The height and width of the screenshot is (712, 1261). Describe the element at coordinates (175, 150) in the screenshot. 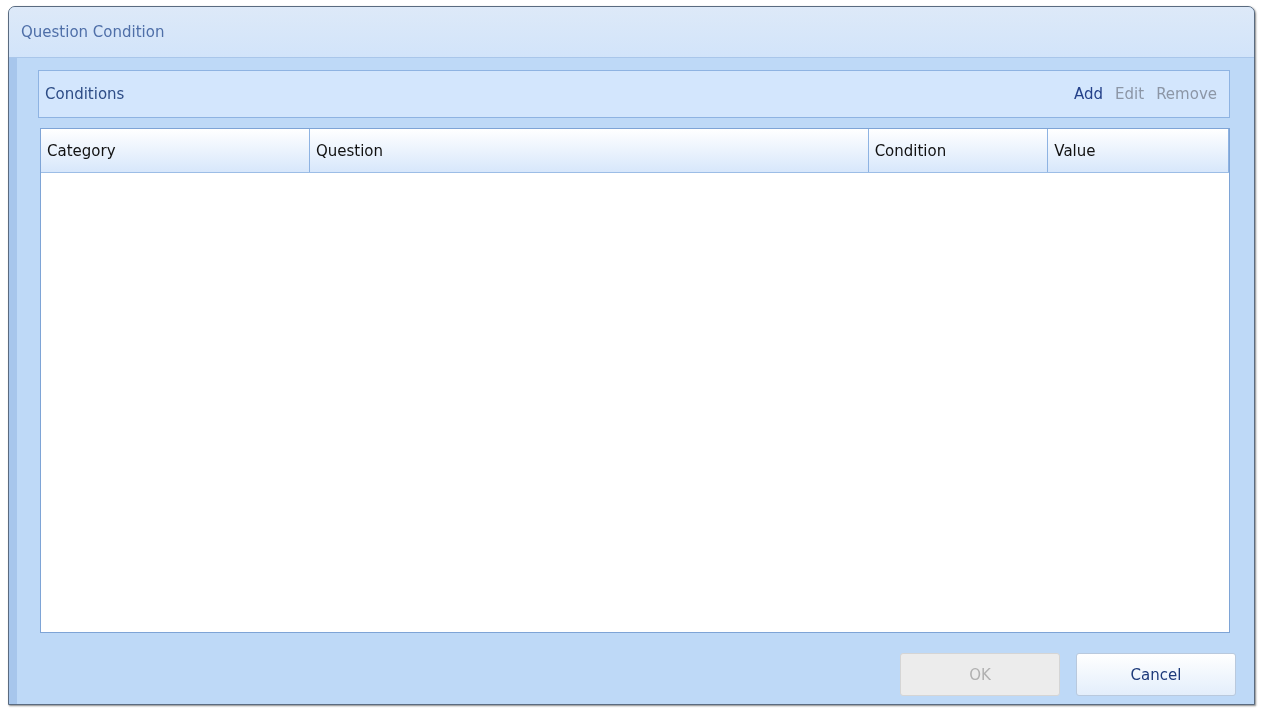

I see `column-header: Category` at that location.